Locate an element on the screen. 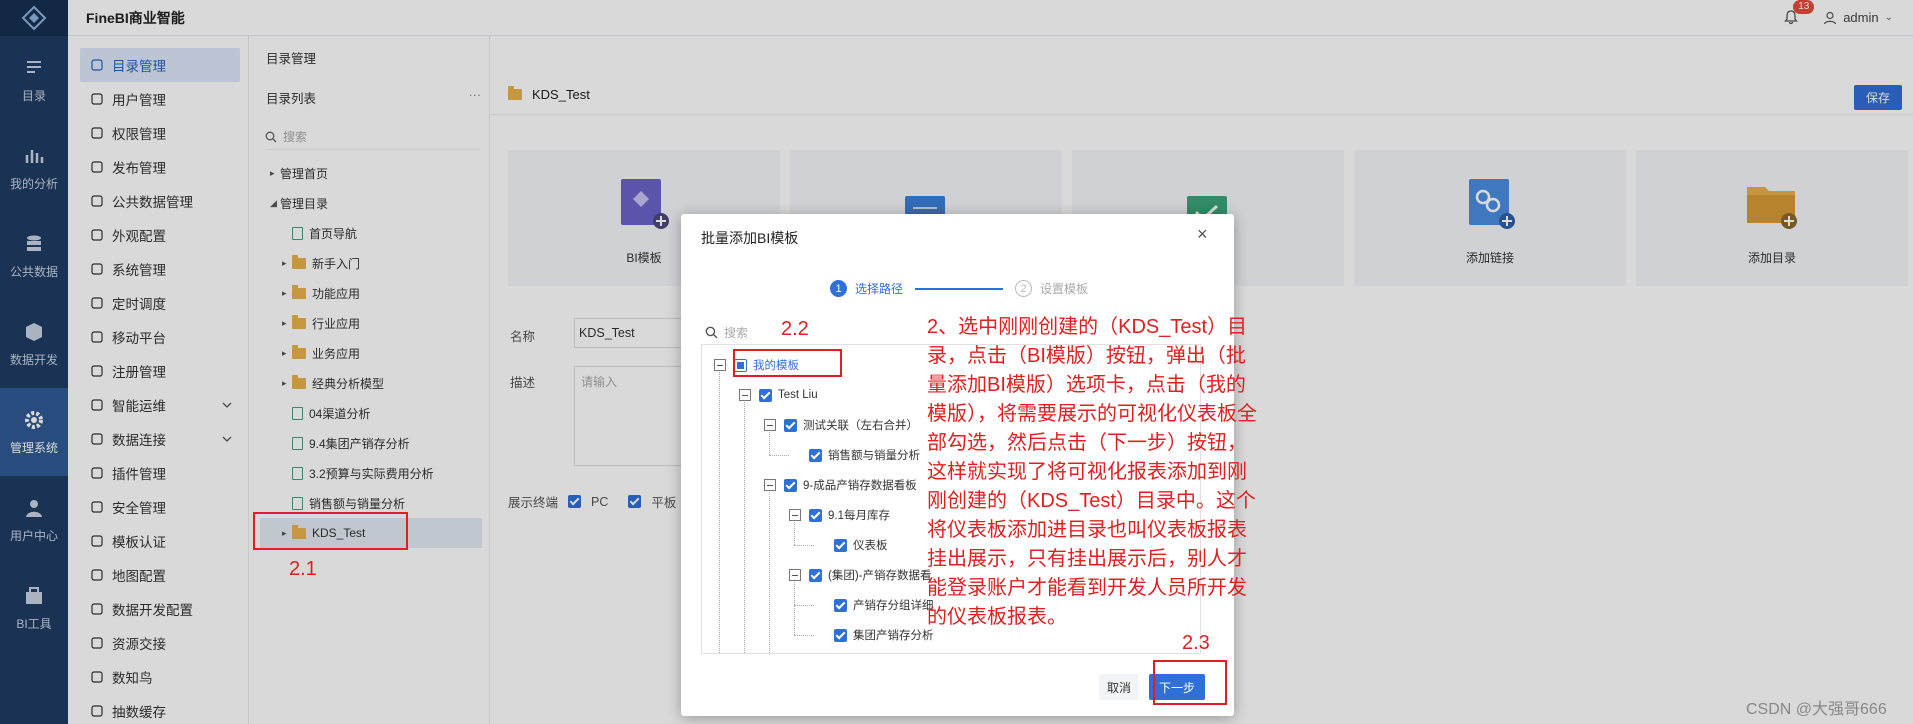  step-1: 1 选择路径 is located at coordinates (866, 288).